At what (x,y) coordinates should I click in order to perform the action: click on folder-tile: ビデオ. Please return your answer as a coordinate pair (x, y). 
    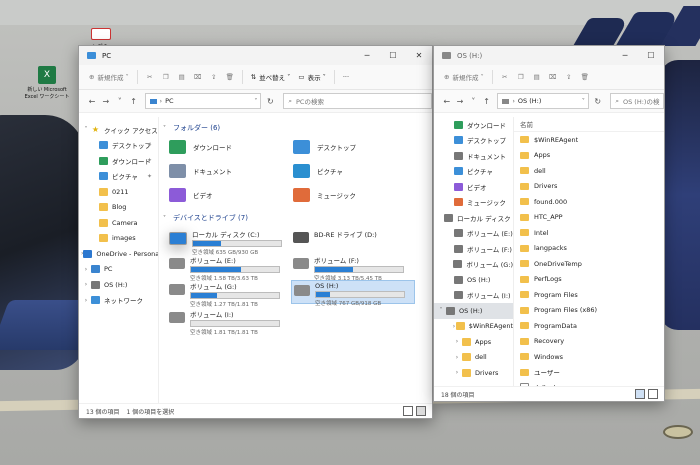
    Looking at the image, I should click on (231, 195).